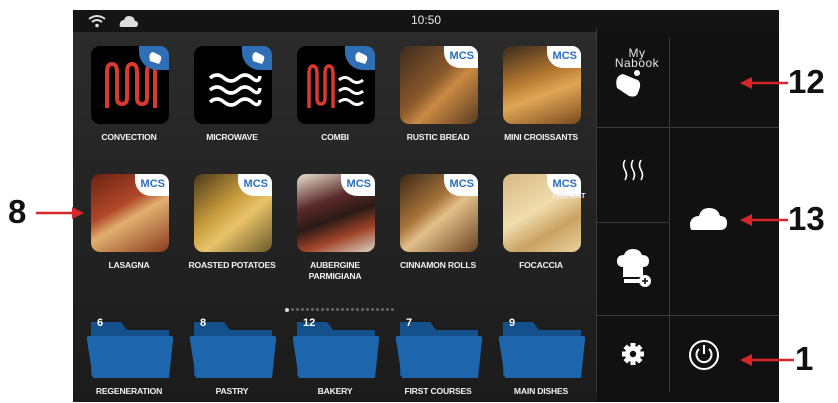 This screenshot has height=403, width=838. Describe the element at coordinates (633, 170) in the screenshot. I see `preheat-icon` at that location.